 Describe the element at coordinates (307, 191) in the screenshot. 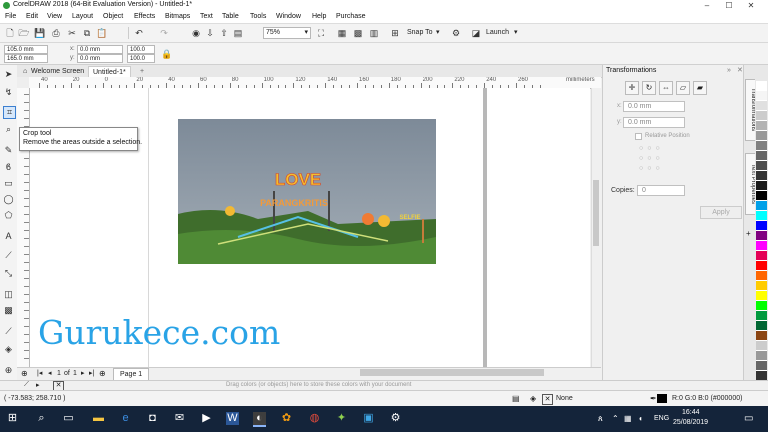

I see `imported-photo: LOVE PARANGKRITIS SELFIE` at that location.